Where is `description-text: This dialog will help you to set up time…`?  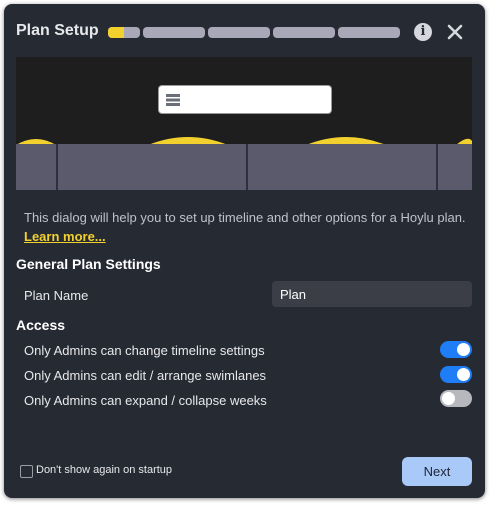
description-text: This dialog will help you to set up time… is located at coordinates (245, 217).